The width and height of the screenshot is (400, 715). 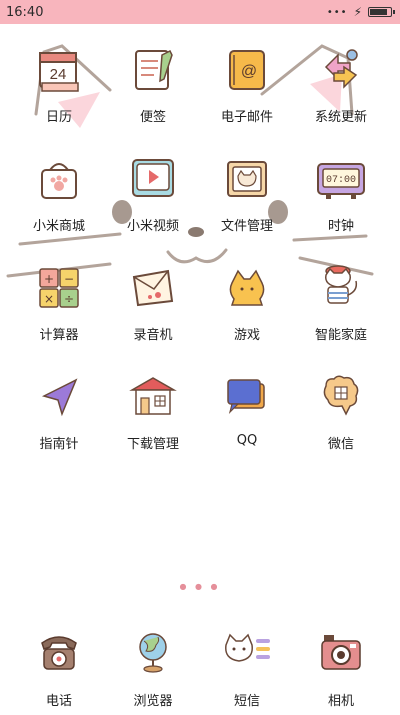 What do you see at coordinates (59, 179) in the screenshot?
I see `shop-icon` at bounding box center [59, 179].